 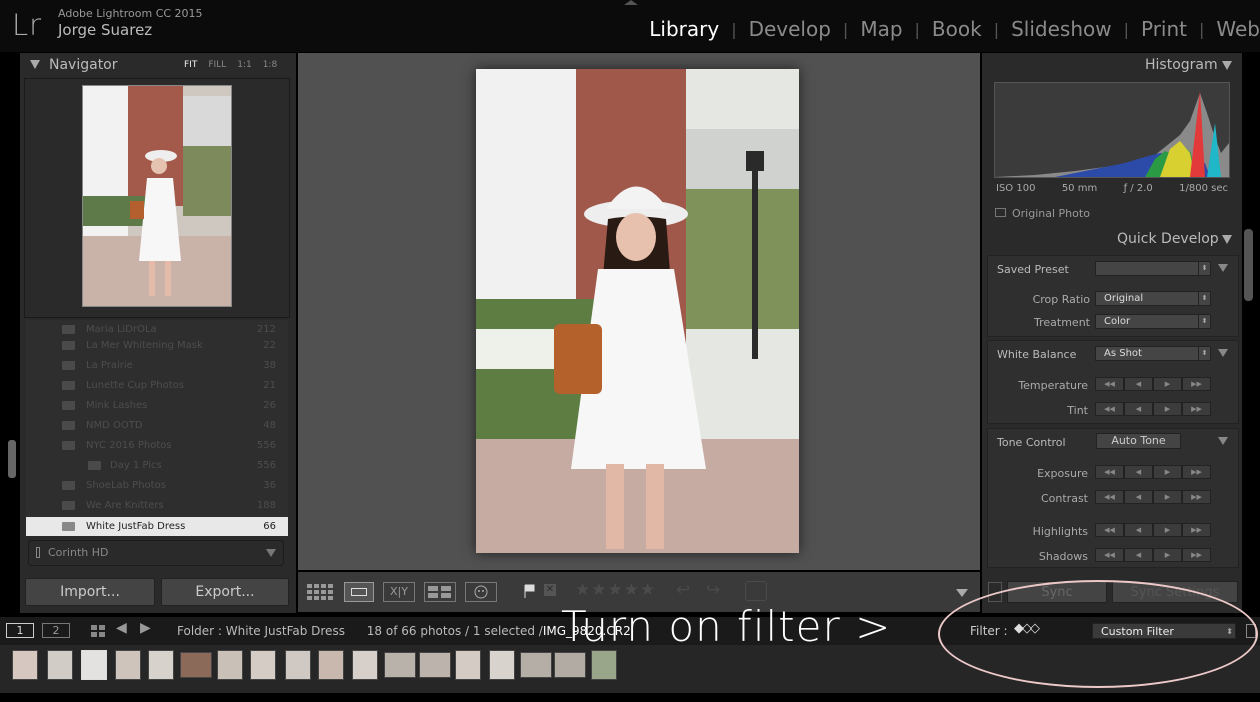 What do you see at coordinates (1153, 353) in the screenshot?
I see `white-balance-select: As Shot ⬍` at bounding box center [1153, 353].